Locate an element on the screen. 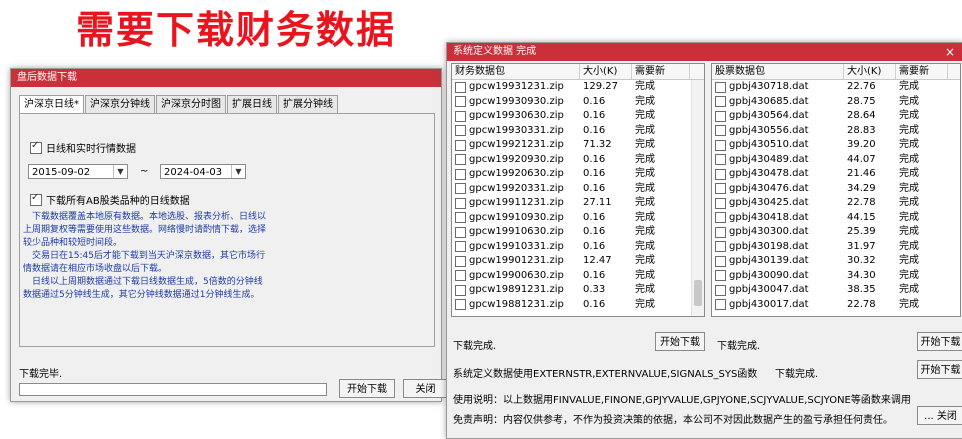 Image resolution: width=962 pixels, height=439 pixels. table-row: gpcw19930331.zip 0.16 完成 is located at coordinates (578, 131).